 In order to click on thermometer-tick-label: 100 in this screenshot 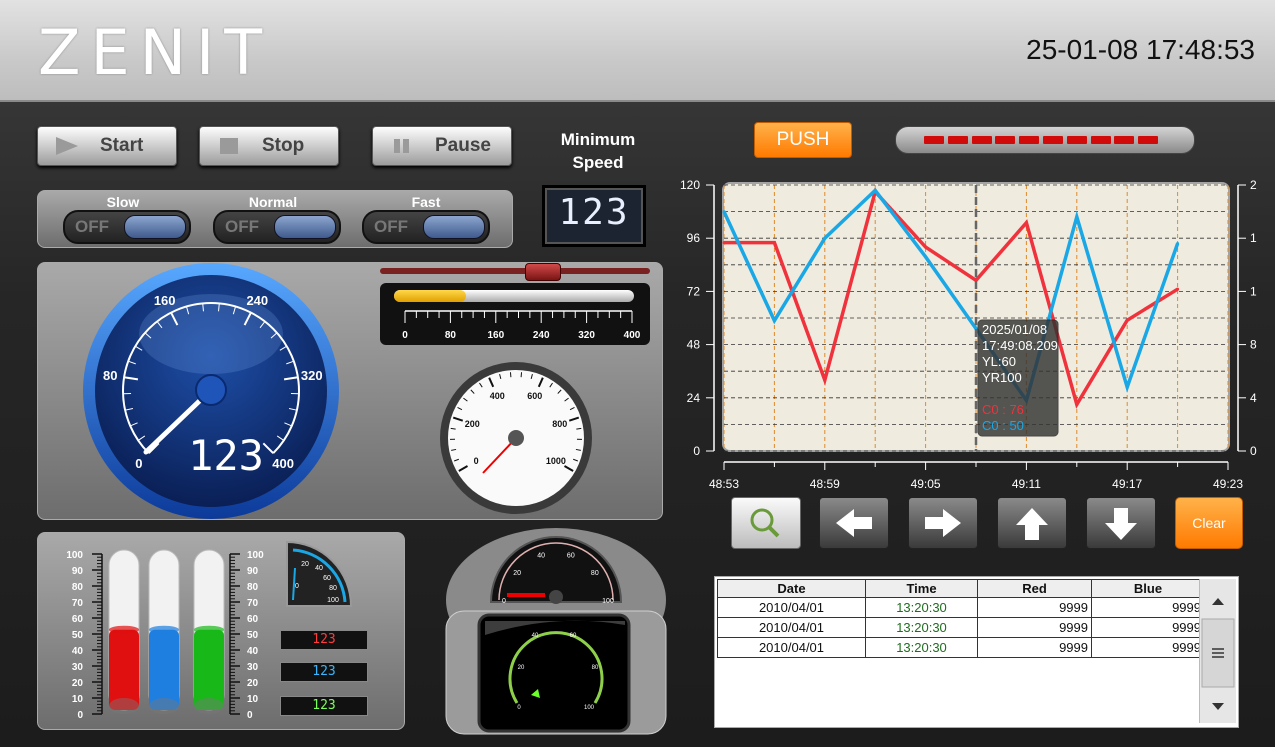, I will do `click(74, 555)`.